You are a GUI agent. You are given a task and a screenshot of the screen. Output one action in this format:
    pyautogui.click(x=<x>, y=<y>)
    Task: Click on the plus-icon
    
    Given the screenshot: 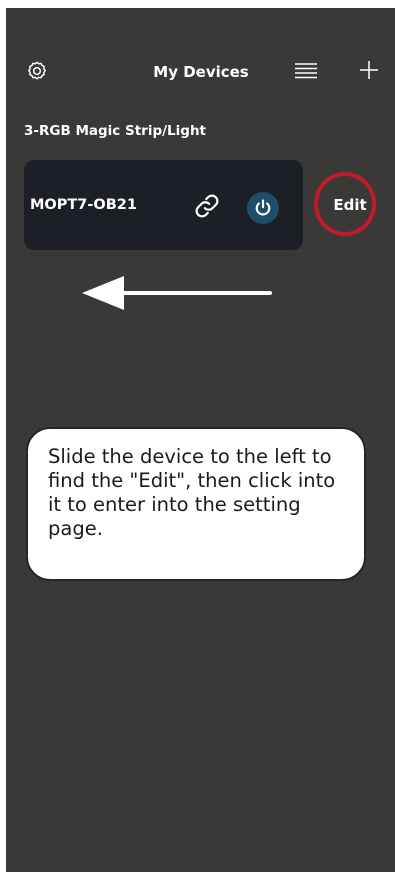 What is the action you would take?
    pyautogui.click(x=369, y=70)
    